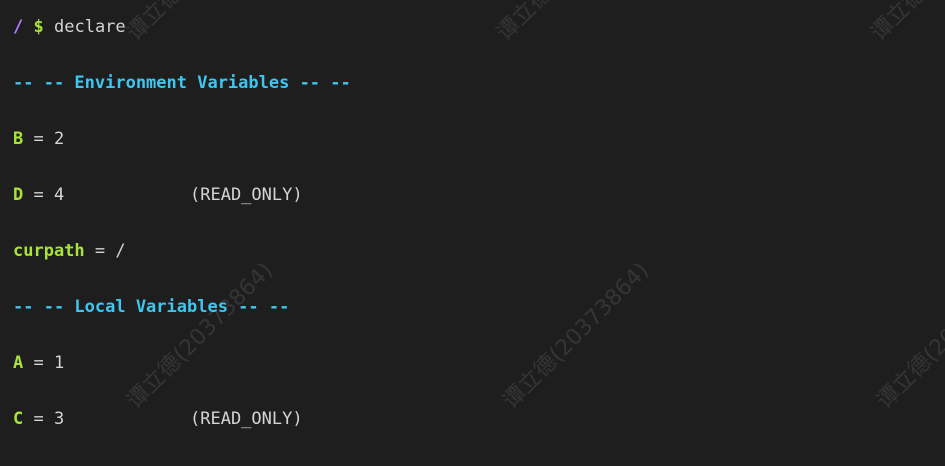 This screenshot has height=466, width=945. Describe the element at coordinates (18, 139) in the screenshot. I see `var-name: B` at that location.